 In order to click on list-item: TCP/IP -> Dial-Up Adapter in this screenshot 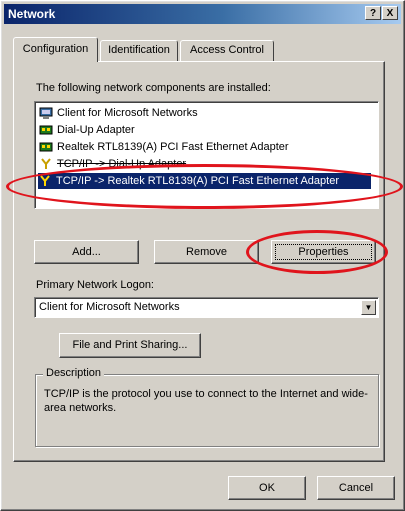, I will do `click(112, 164)`.